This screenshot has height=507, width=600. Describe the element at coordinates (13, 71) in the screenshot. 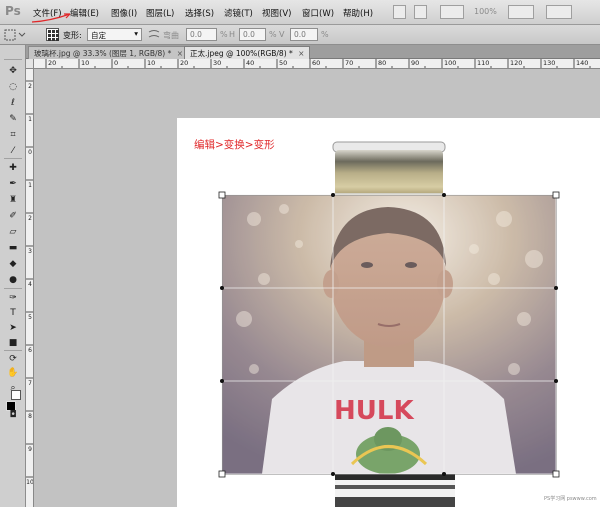

I see `move-tool-icon: ✥` at that location.